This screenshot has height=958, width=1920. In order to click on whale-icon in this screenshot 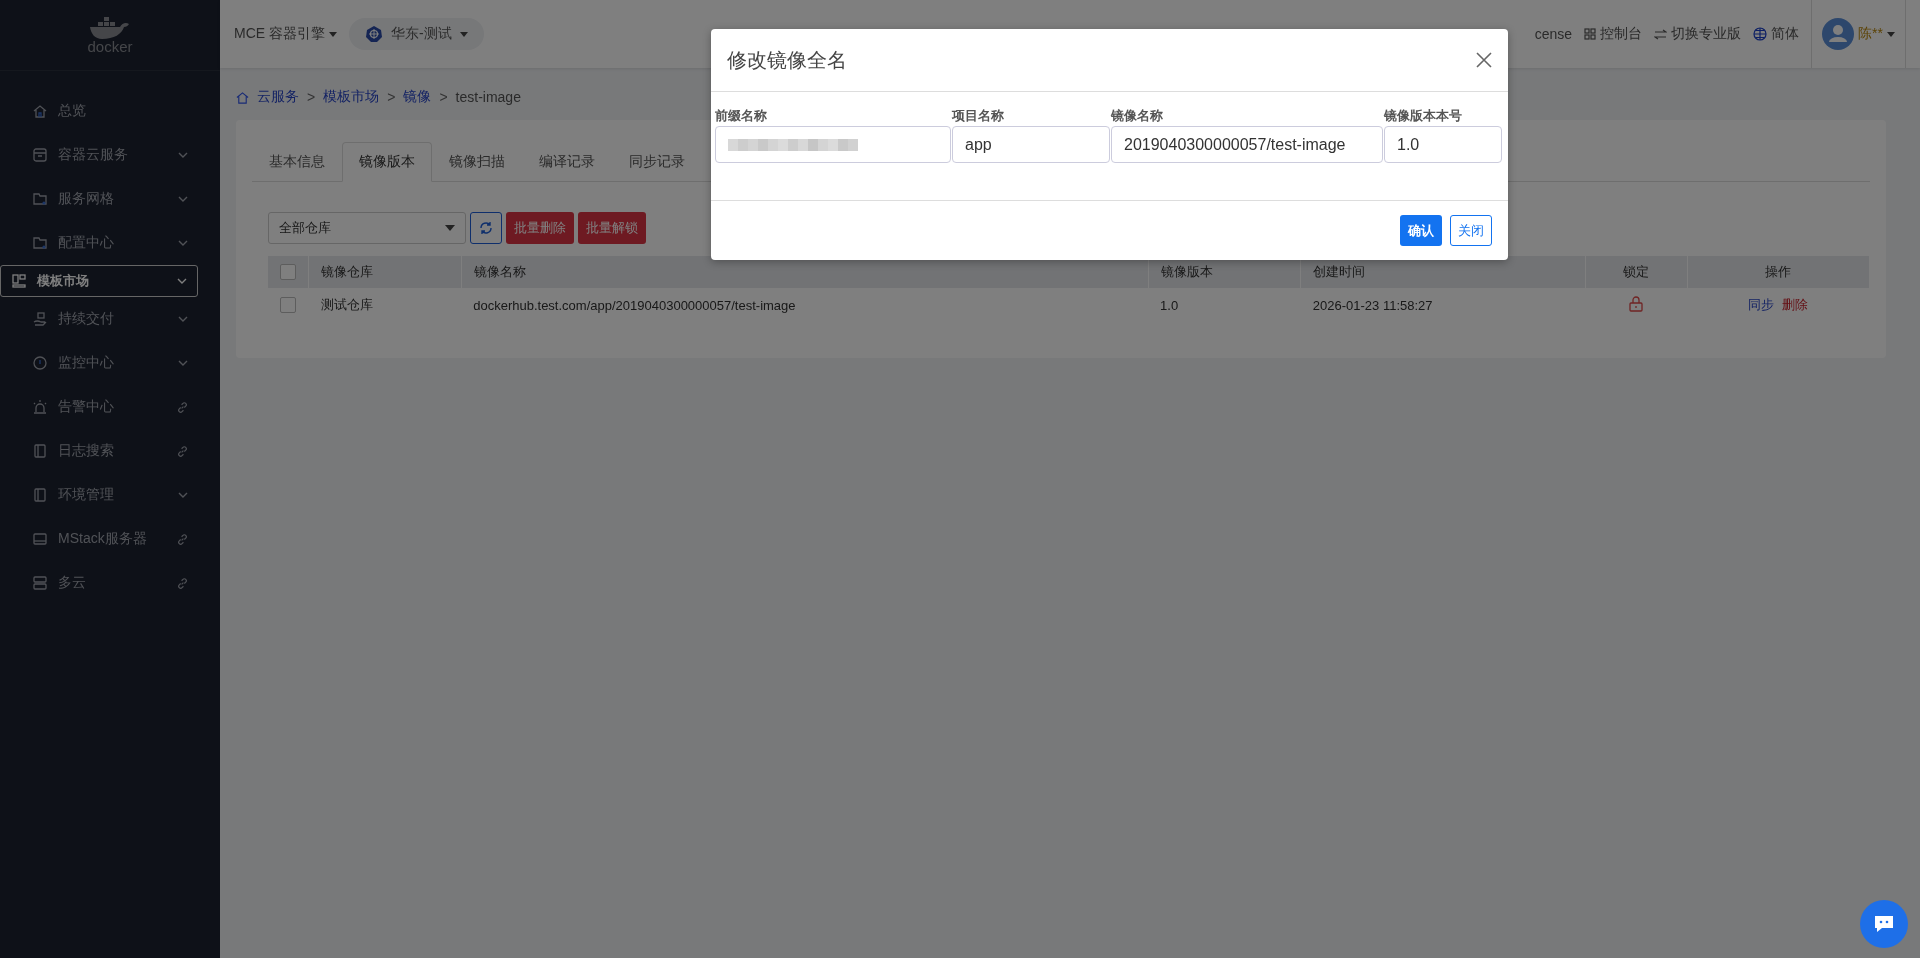, I will do `click(110, 27)`.